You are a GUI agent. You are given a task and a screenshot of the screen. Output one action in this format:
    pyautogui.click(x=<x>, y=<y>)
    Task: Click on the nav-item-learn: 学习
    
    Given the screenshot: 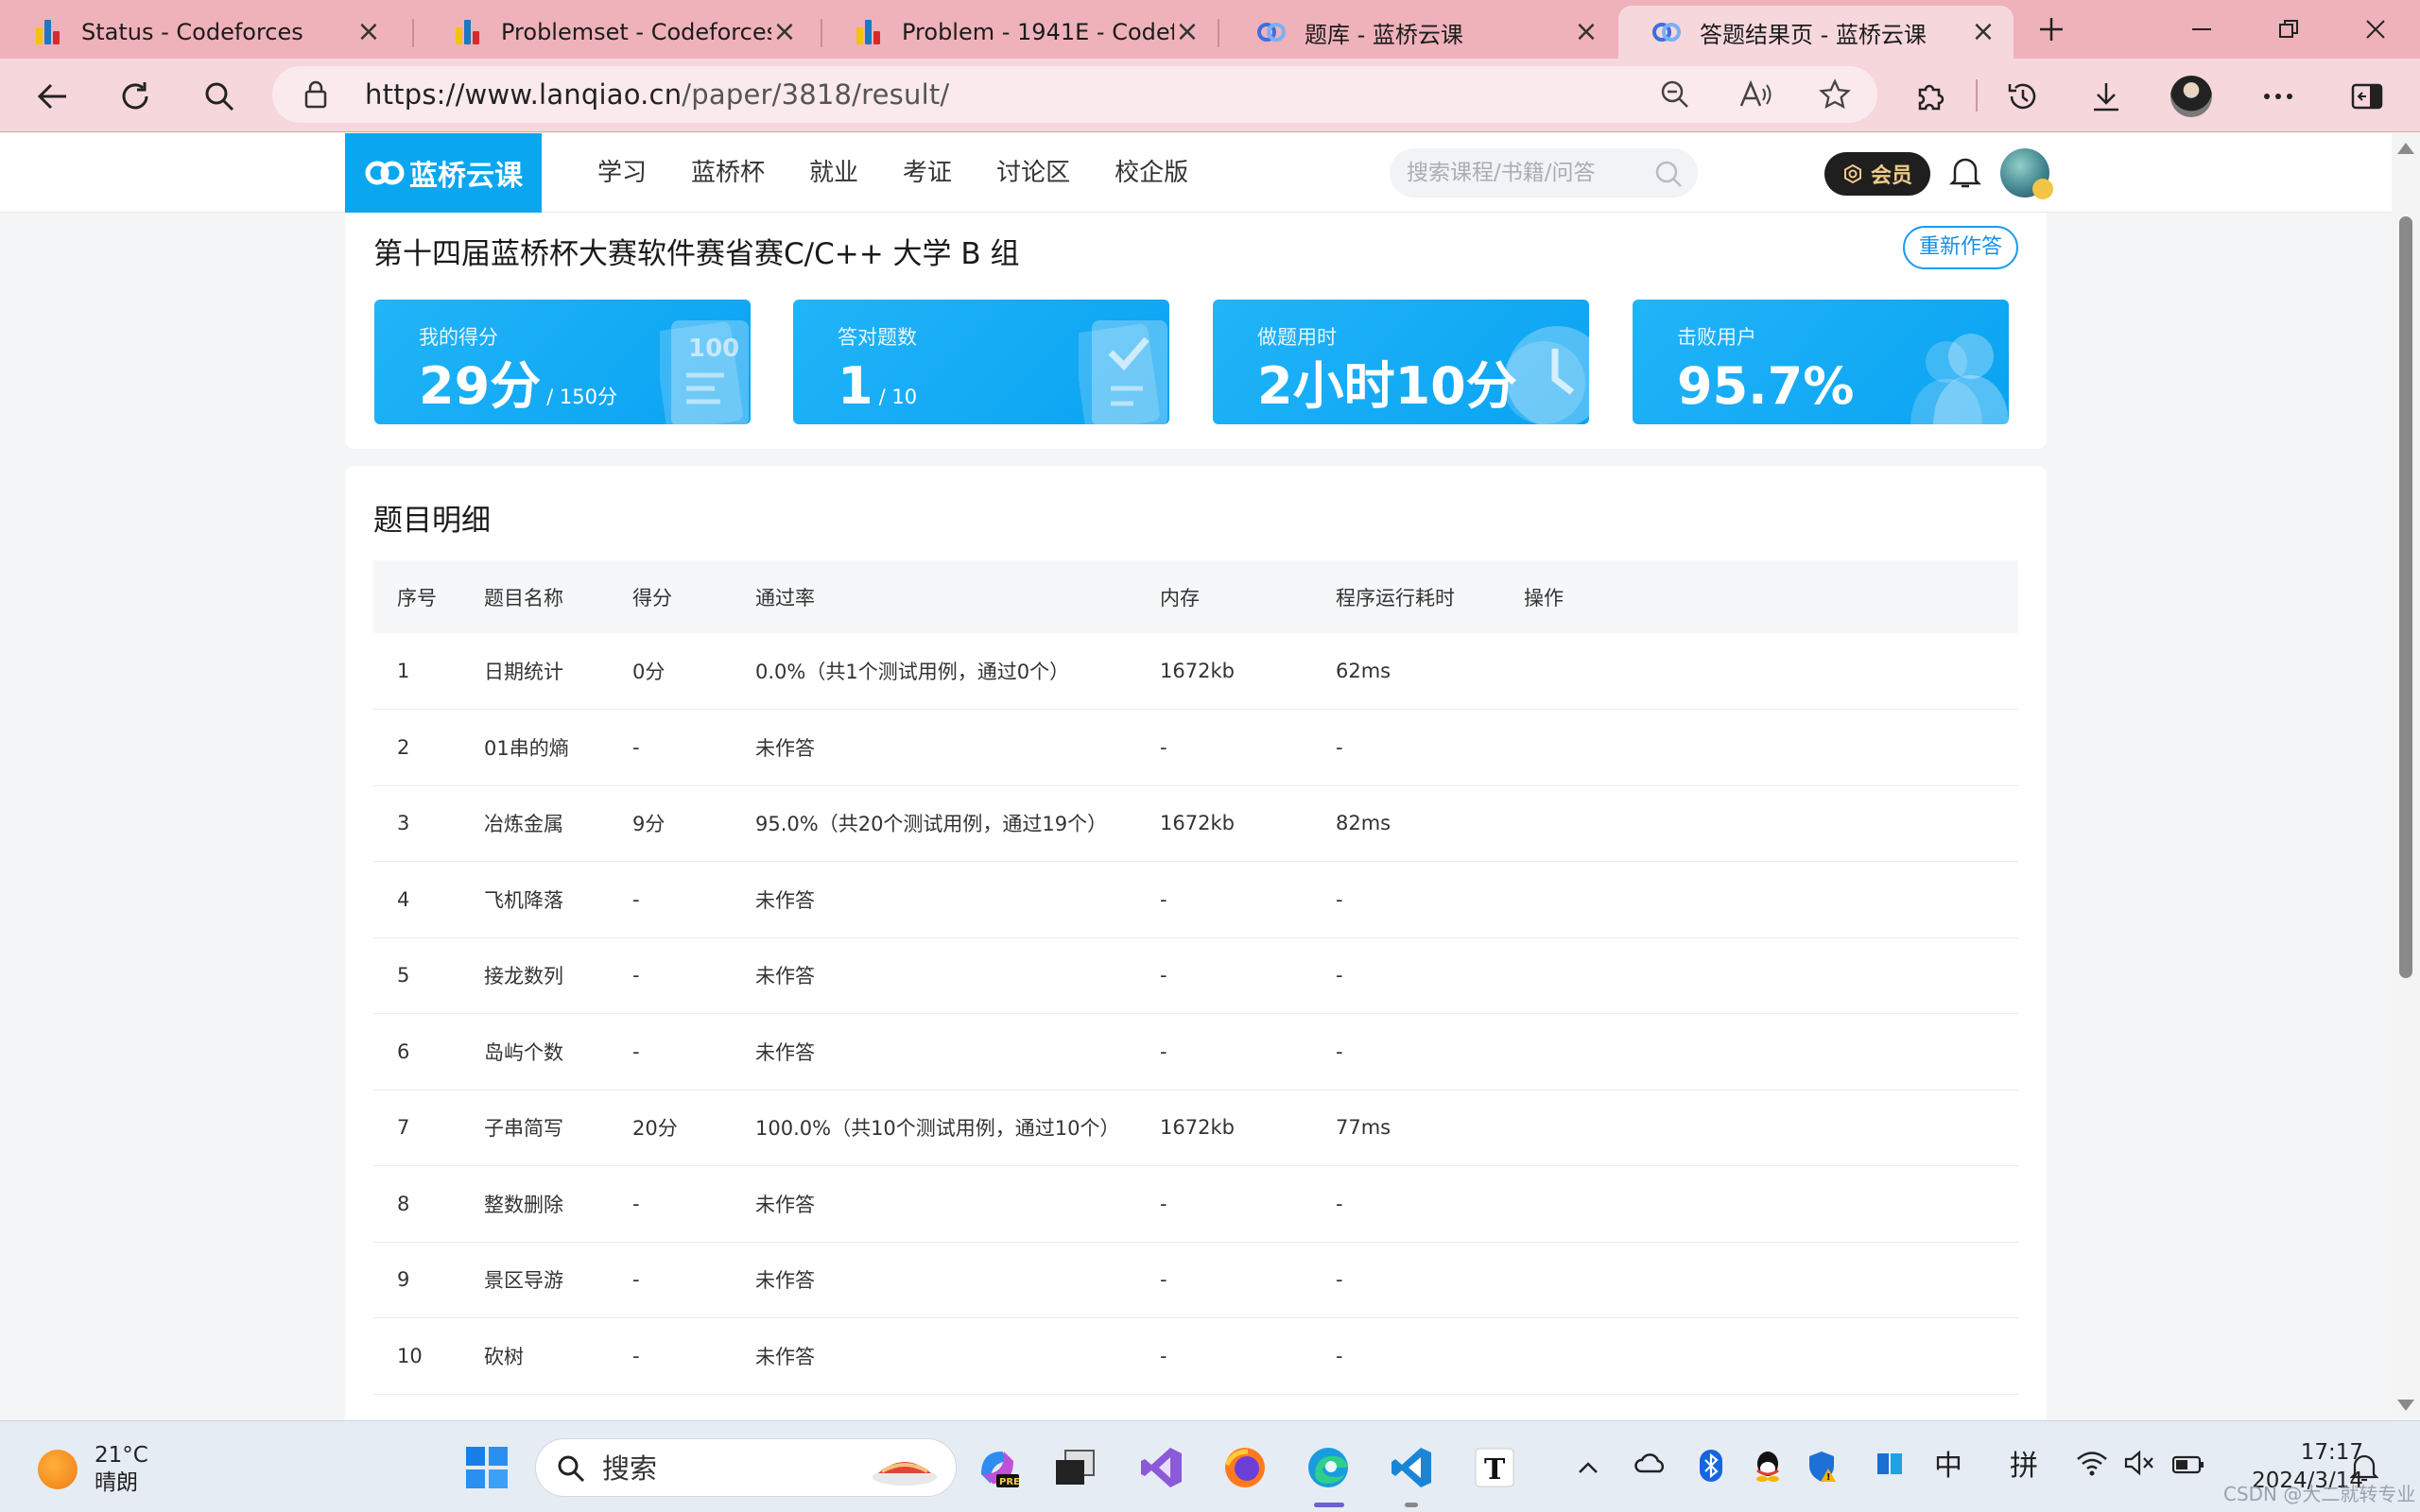 What is the action you would take?
    pyautogui.click(x=622, y=173)
    